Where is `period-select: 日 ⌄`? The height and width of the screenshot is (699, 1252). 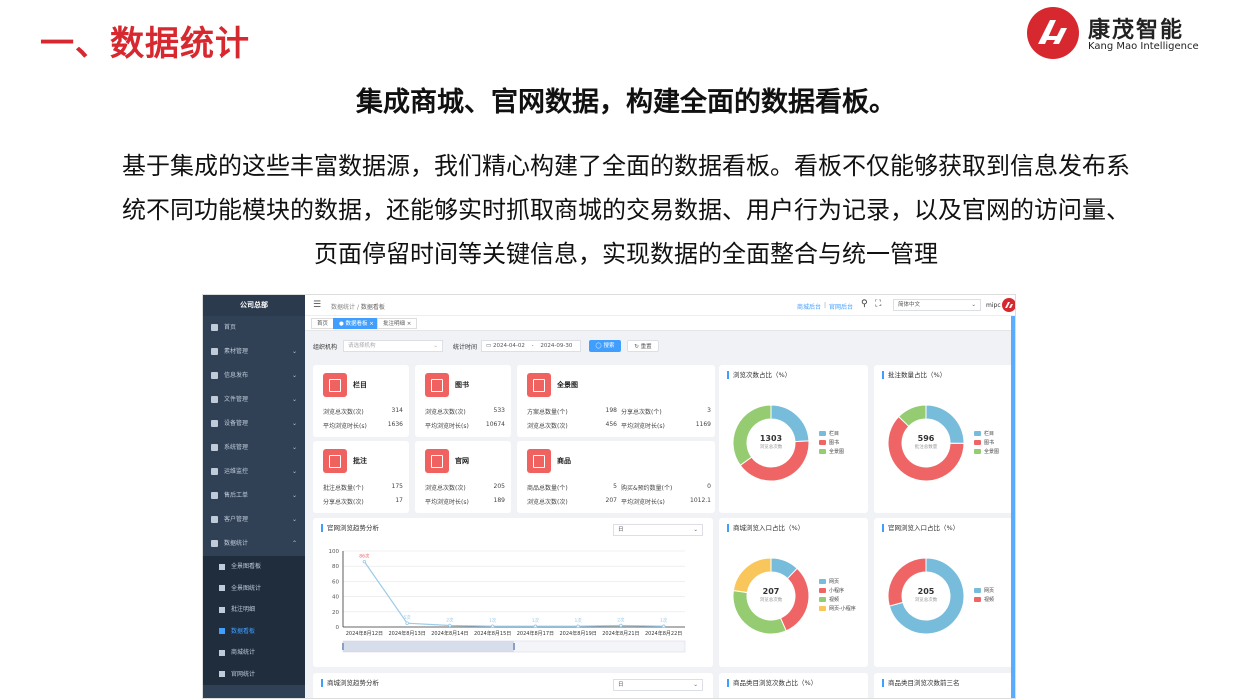 period-select: 日 ⌄ is located at coordinates (658, 685).